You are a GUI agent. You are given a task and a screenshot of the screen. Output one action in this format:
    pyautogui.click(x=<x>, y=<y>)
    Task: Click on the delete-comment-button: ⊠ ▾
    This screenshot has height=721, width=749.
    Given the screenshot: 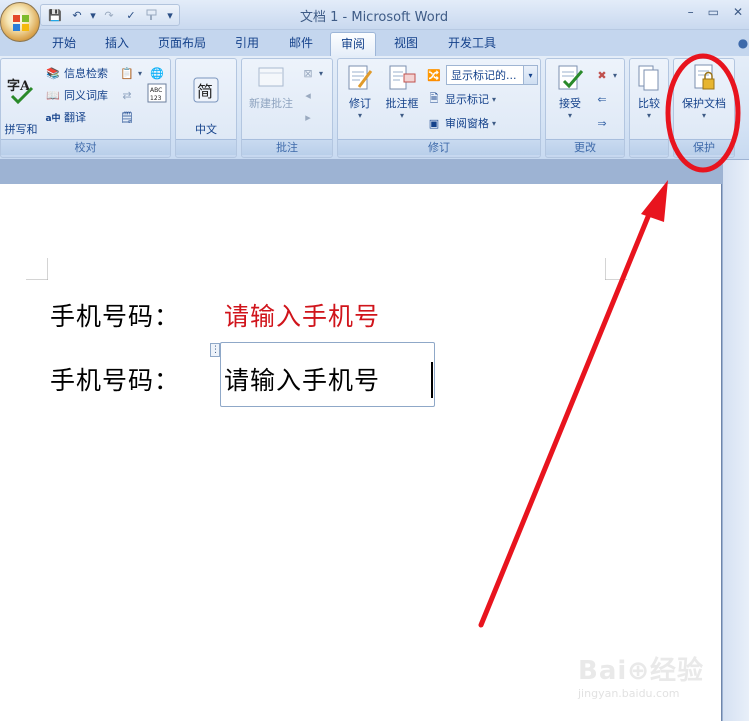 What is the action you would take?
    pyautogui.click(x=311, y=73)
    